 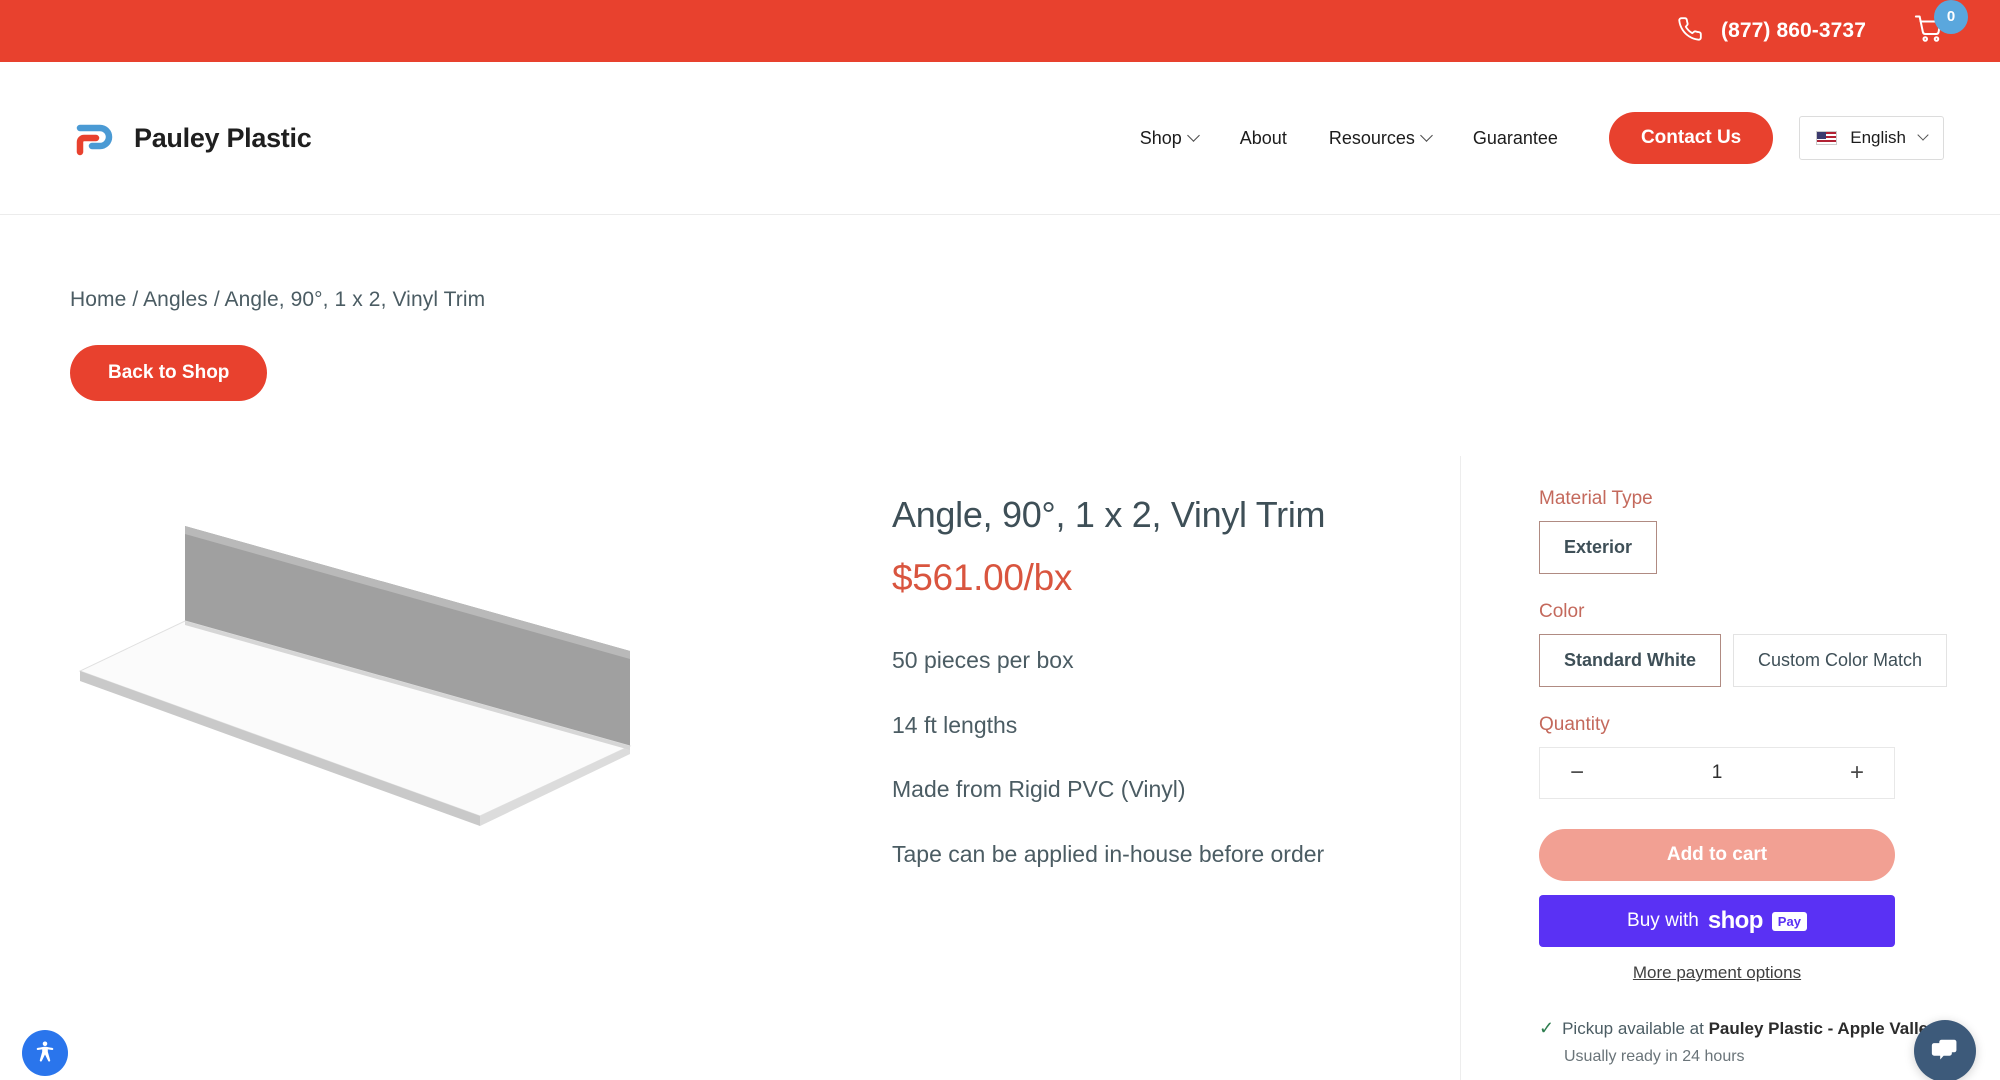 I want to click on brand-name: Pauley Plastic, so click(x=223, y=137).